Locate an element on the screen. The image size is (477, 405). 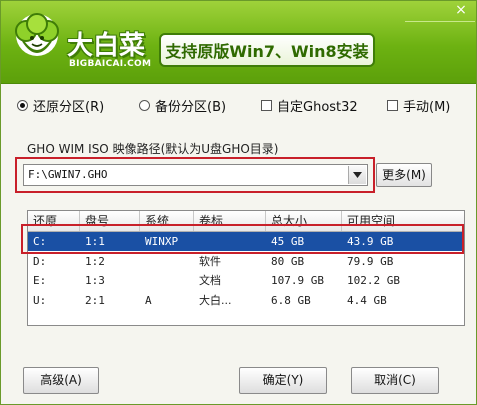
cell-disk: 1:1 is located at coordinates (95, 241).